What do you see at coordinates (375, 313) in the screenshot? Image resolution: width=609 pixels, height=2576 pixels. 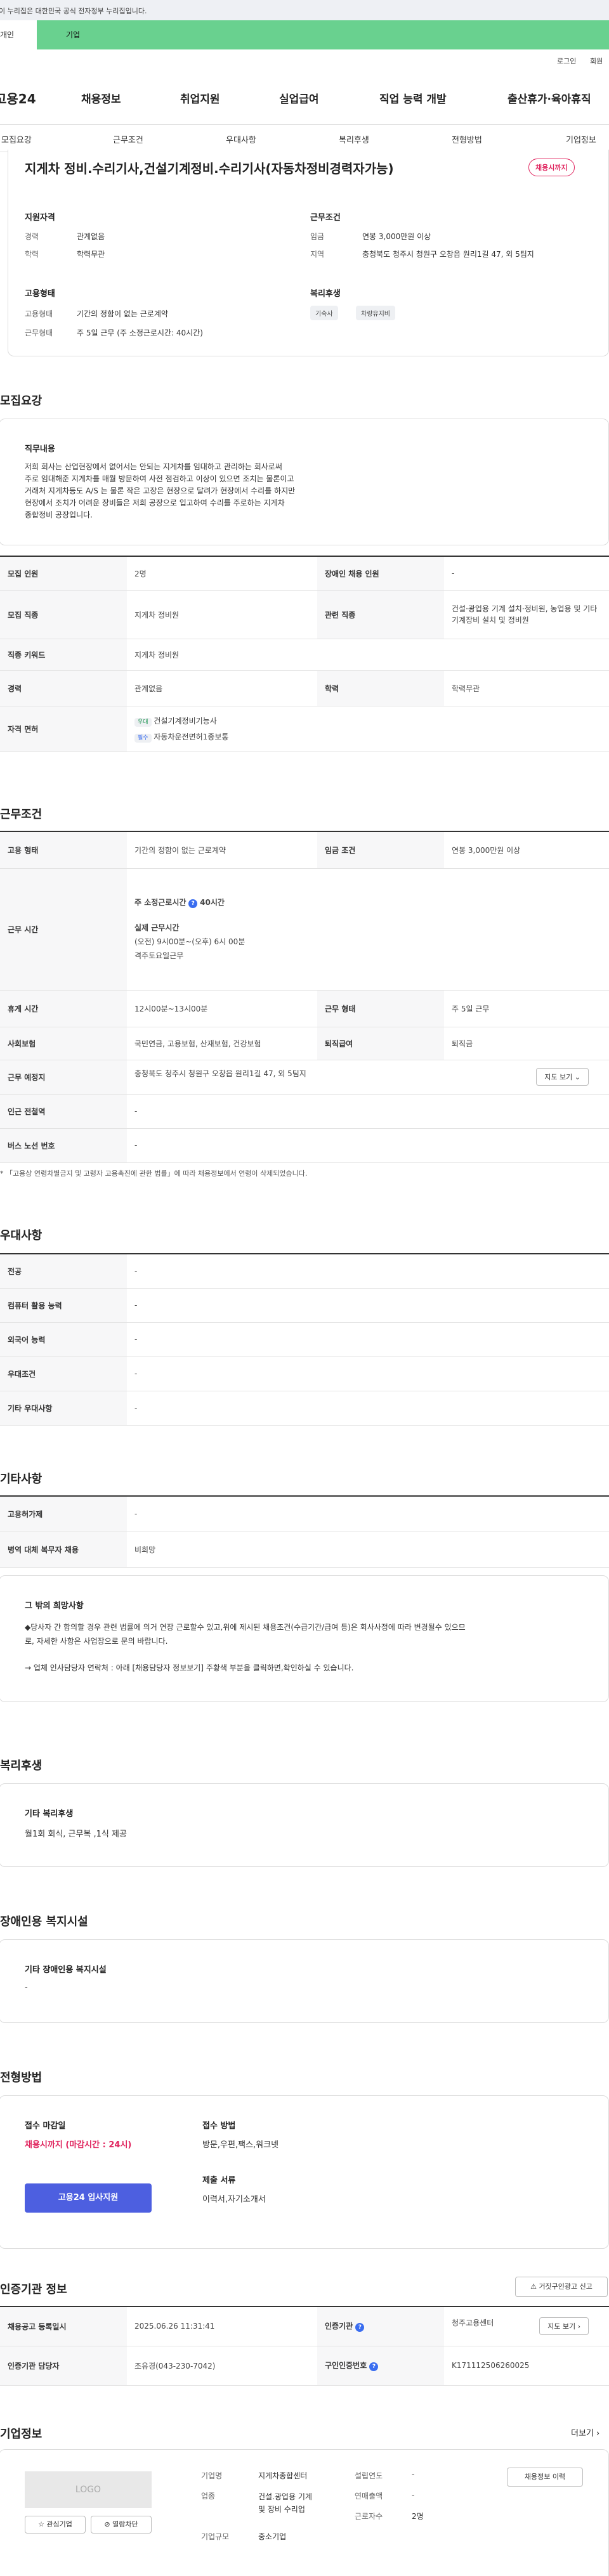 I see `welfare-tag: 차량유지비` at bounding box center [375, 313].